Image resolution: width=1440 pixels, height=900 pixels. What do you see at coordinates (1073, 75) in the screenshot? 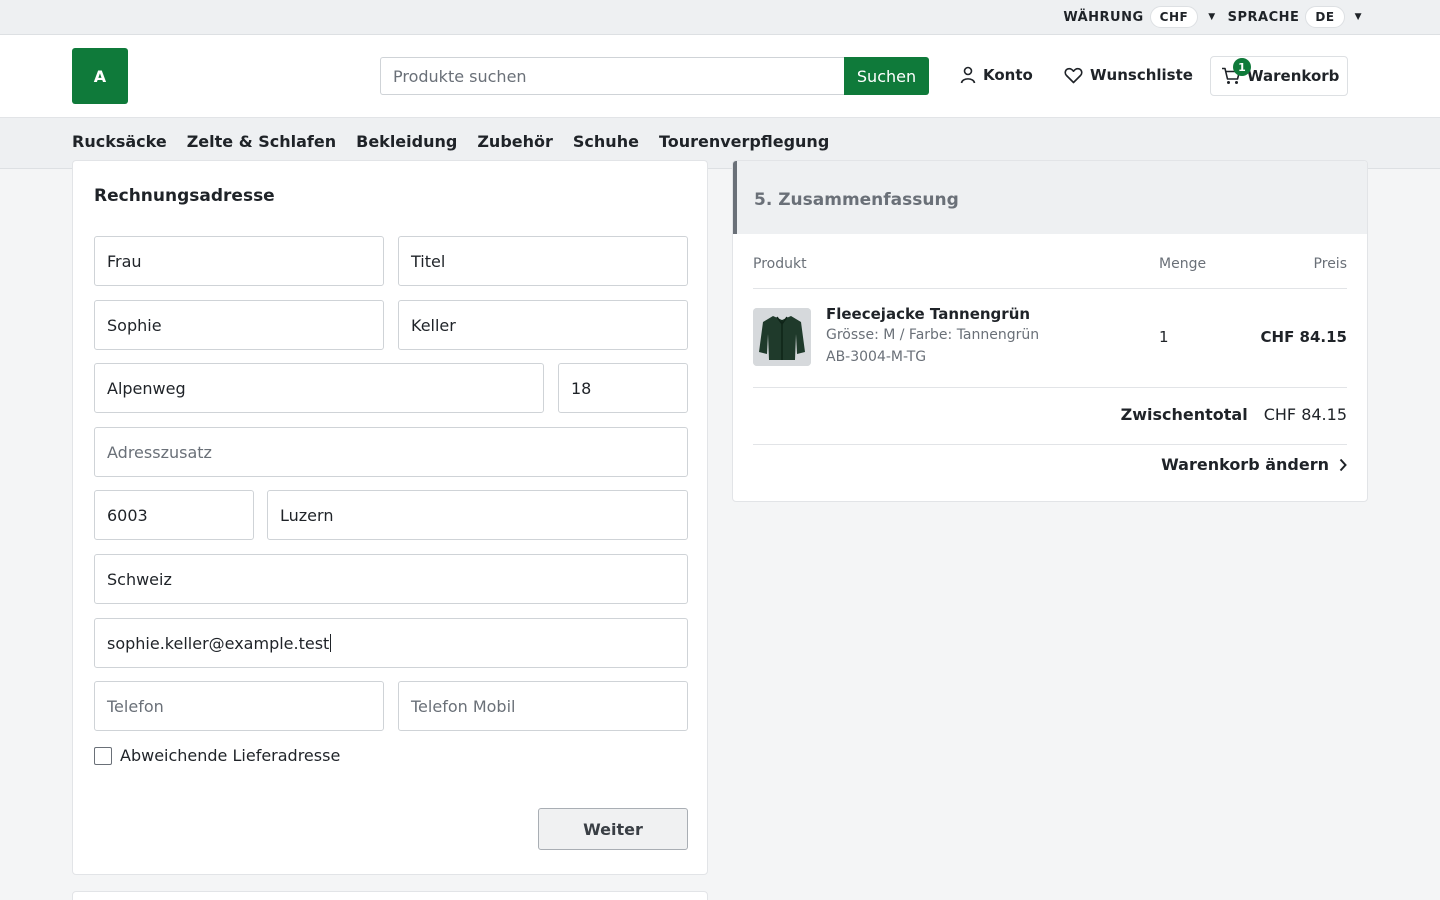
I see `heart-icon` at bounding box center [1073, 75].